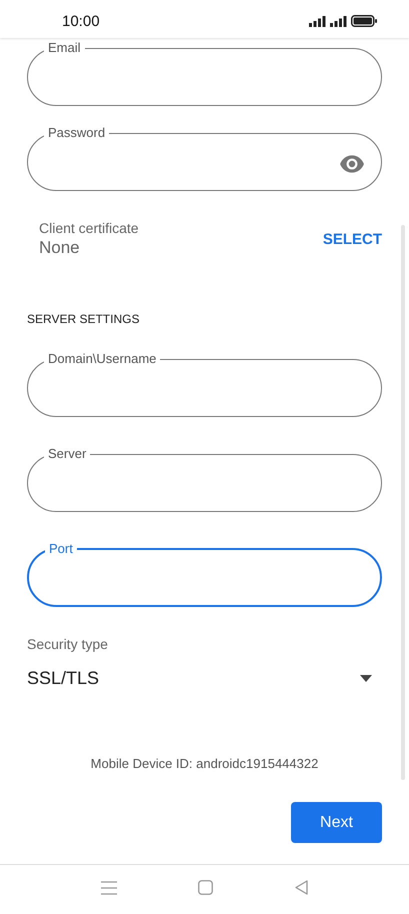 Image resolution: width=409 pixels, height=914 pixels. Describe the element at coordinates (206, 887) in the screenshot. I see `home-icon` at that location.